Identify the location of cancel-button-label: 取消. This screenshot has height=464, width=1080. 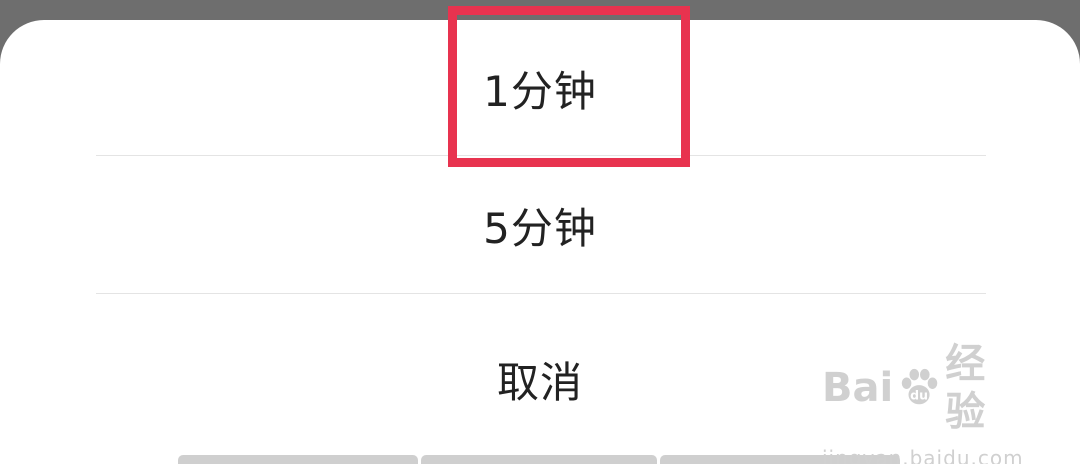
(539, 382).